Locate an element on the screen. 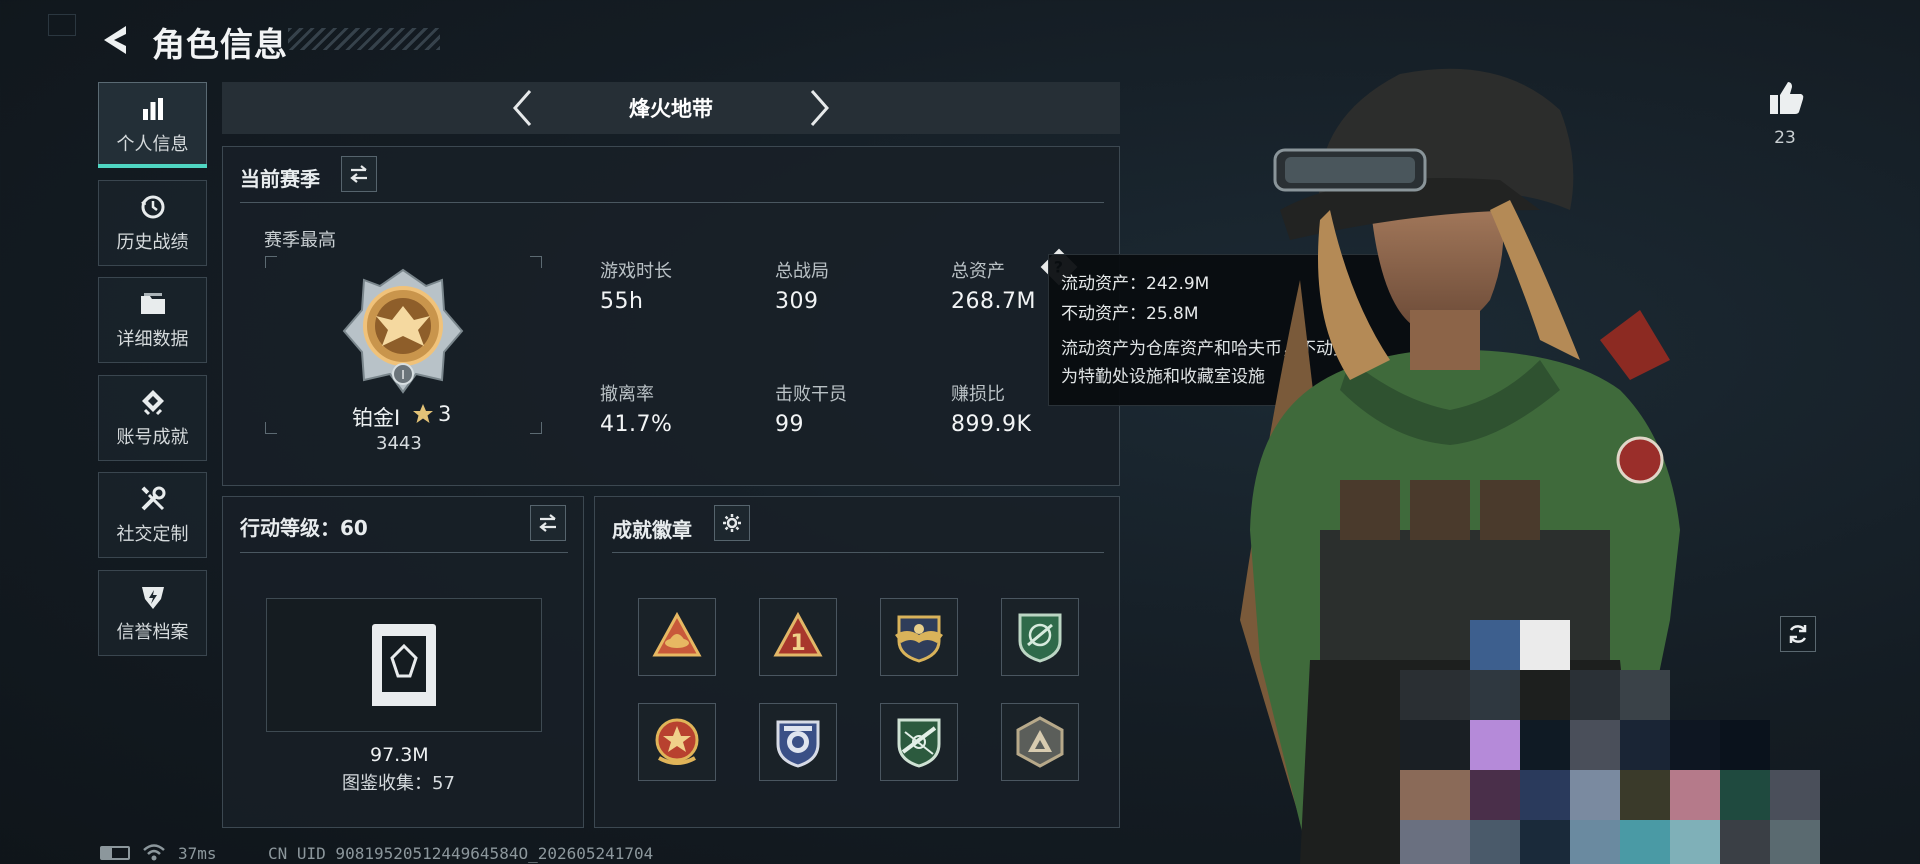 This screenshot has height=864, width=1920. thumbs-up-icon is located at coordinates (1787, 98).